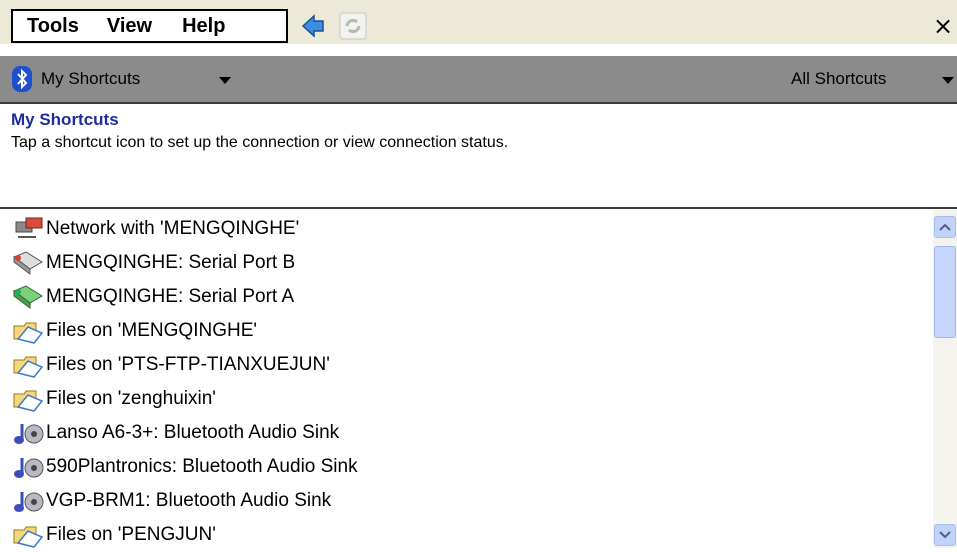 The height and width of the screenshot is (552, 957). I want to click on shortcut-item: Network with 'MENGQINGHE', so click(155, 229).